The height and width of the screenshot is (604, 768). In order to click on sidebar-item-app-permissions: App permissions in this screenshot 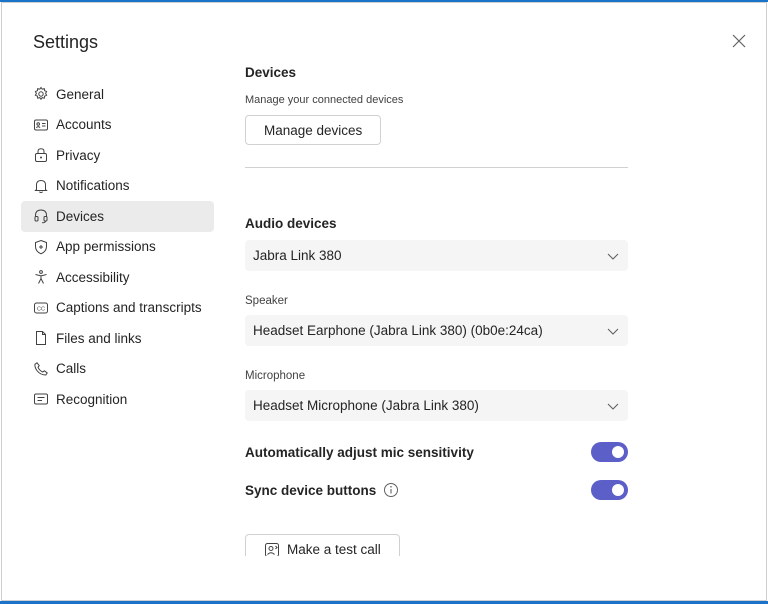, I will do `click(117, 247)`.